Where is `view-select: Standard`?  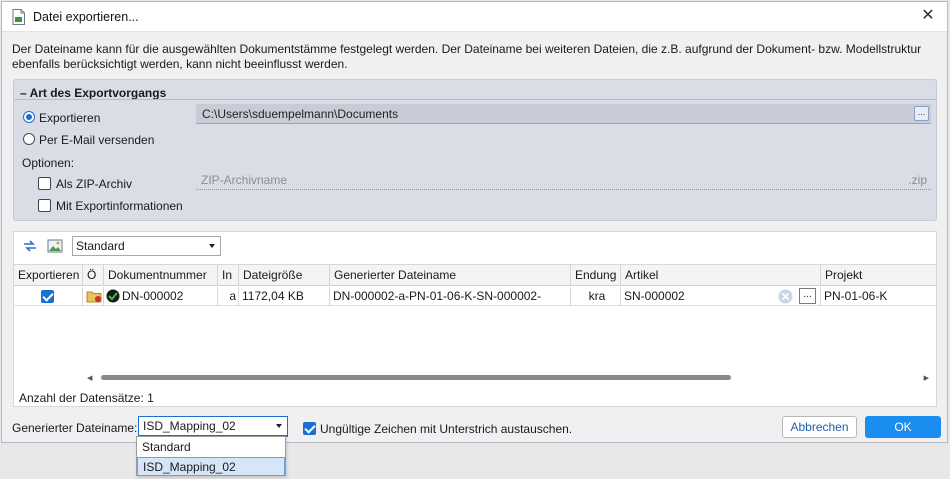 view-select: Standard is located at coordinates (146, 246).